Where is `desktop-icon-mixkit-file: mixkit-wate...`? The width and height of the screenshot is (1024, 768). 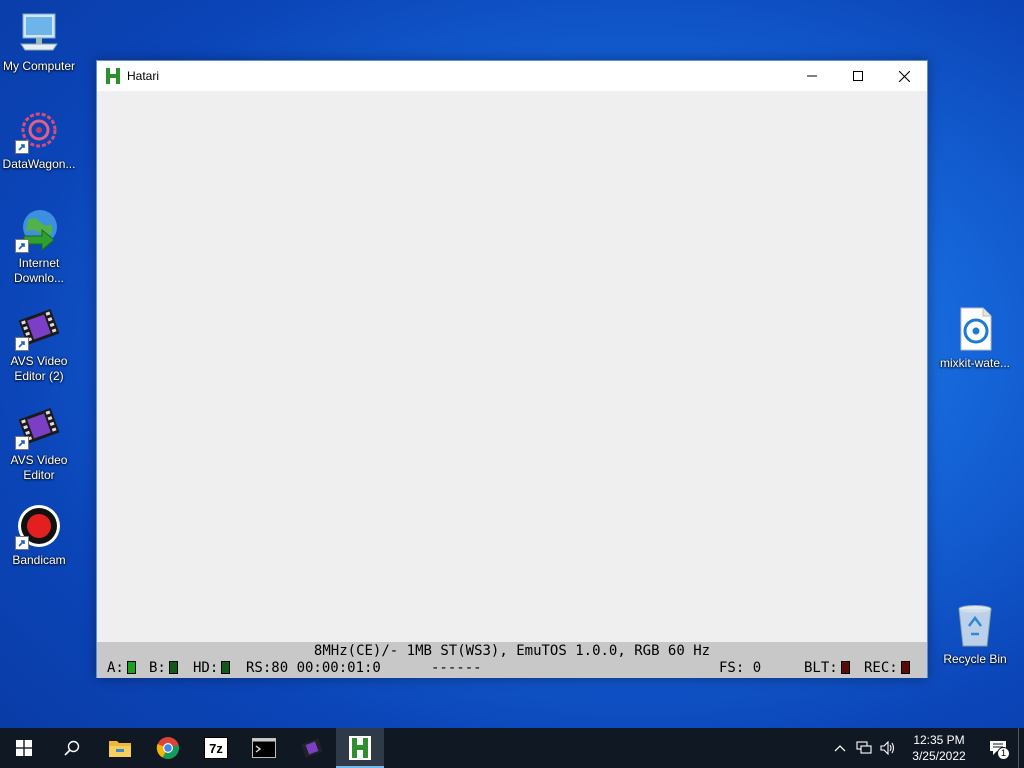 desktop-icon-mixkit-file: mixkit-wate... is located at coordinates (975, 338).